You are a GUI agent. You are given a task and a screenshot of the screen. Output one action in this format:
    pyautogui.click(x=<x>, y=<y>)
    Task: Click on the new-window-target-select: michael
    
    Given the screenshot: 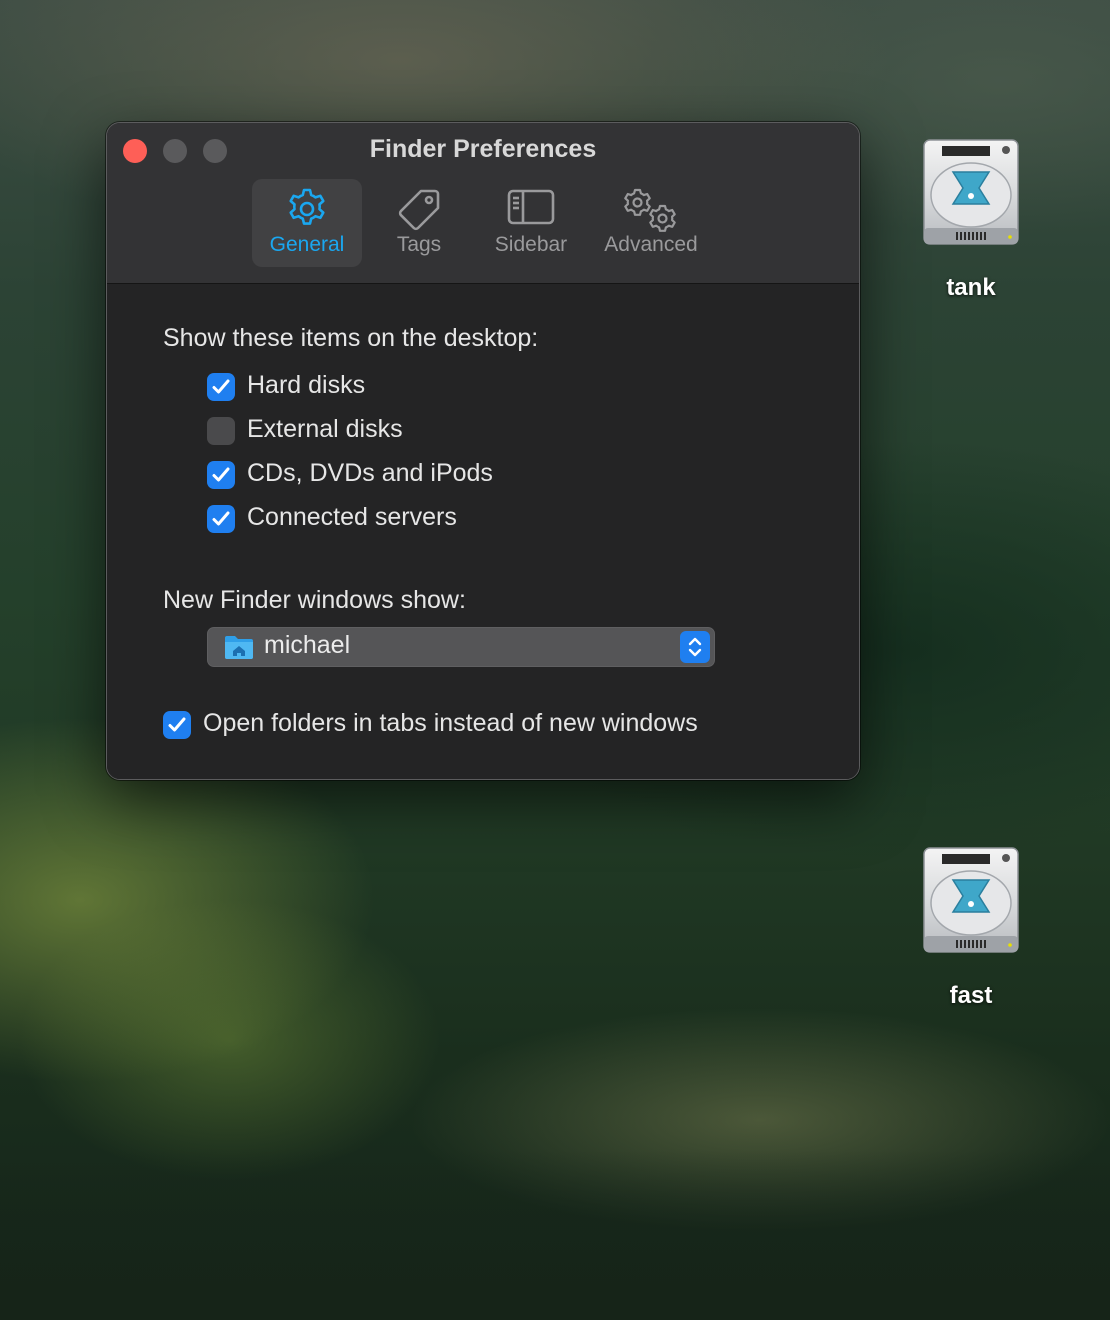 What is the action you would take?
    pyautogui.click(x=461, y=647)
    